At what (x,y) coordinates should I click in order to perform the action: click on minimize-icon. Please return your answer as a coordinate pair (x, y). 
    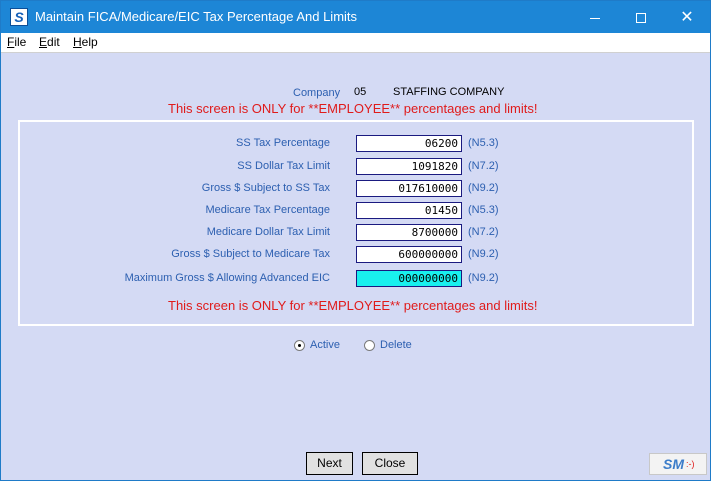
    Looking at the image, I should click on (595, 18).